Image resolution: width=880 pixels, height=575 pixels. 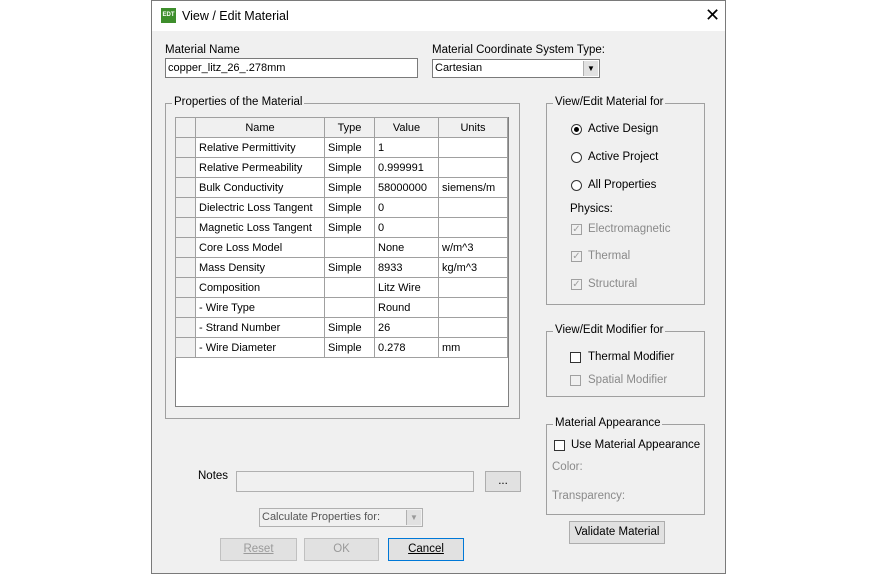 I want to click on cell-units: mm, so click(x=473, y=347).